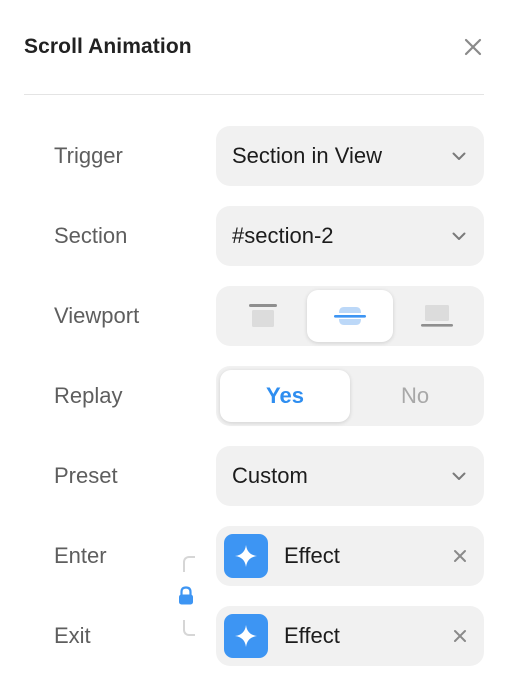 The image size is (514, 694). I want to click on exit-effect-icon-tile, so click(246, 636).